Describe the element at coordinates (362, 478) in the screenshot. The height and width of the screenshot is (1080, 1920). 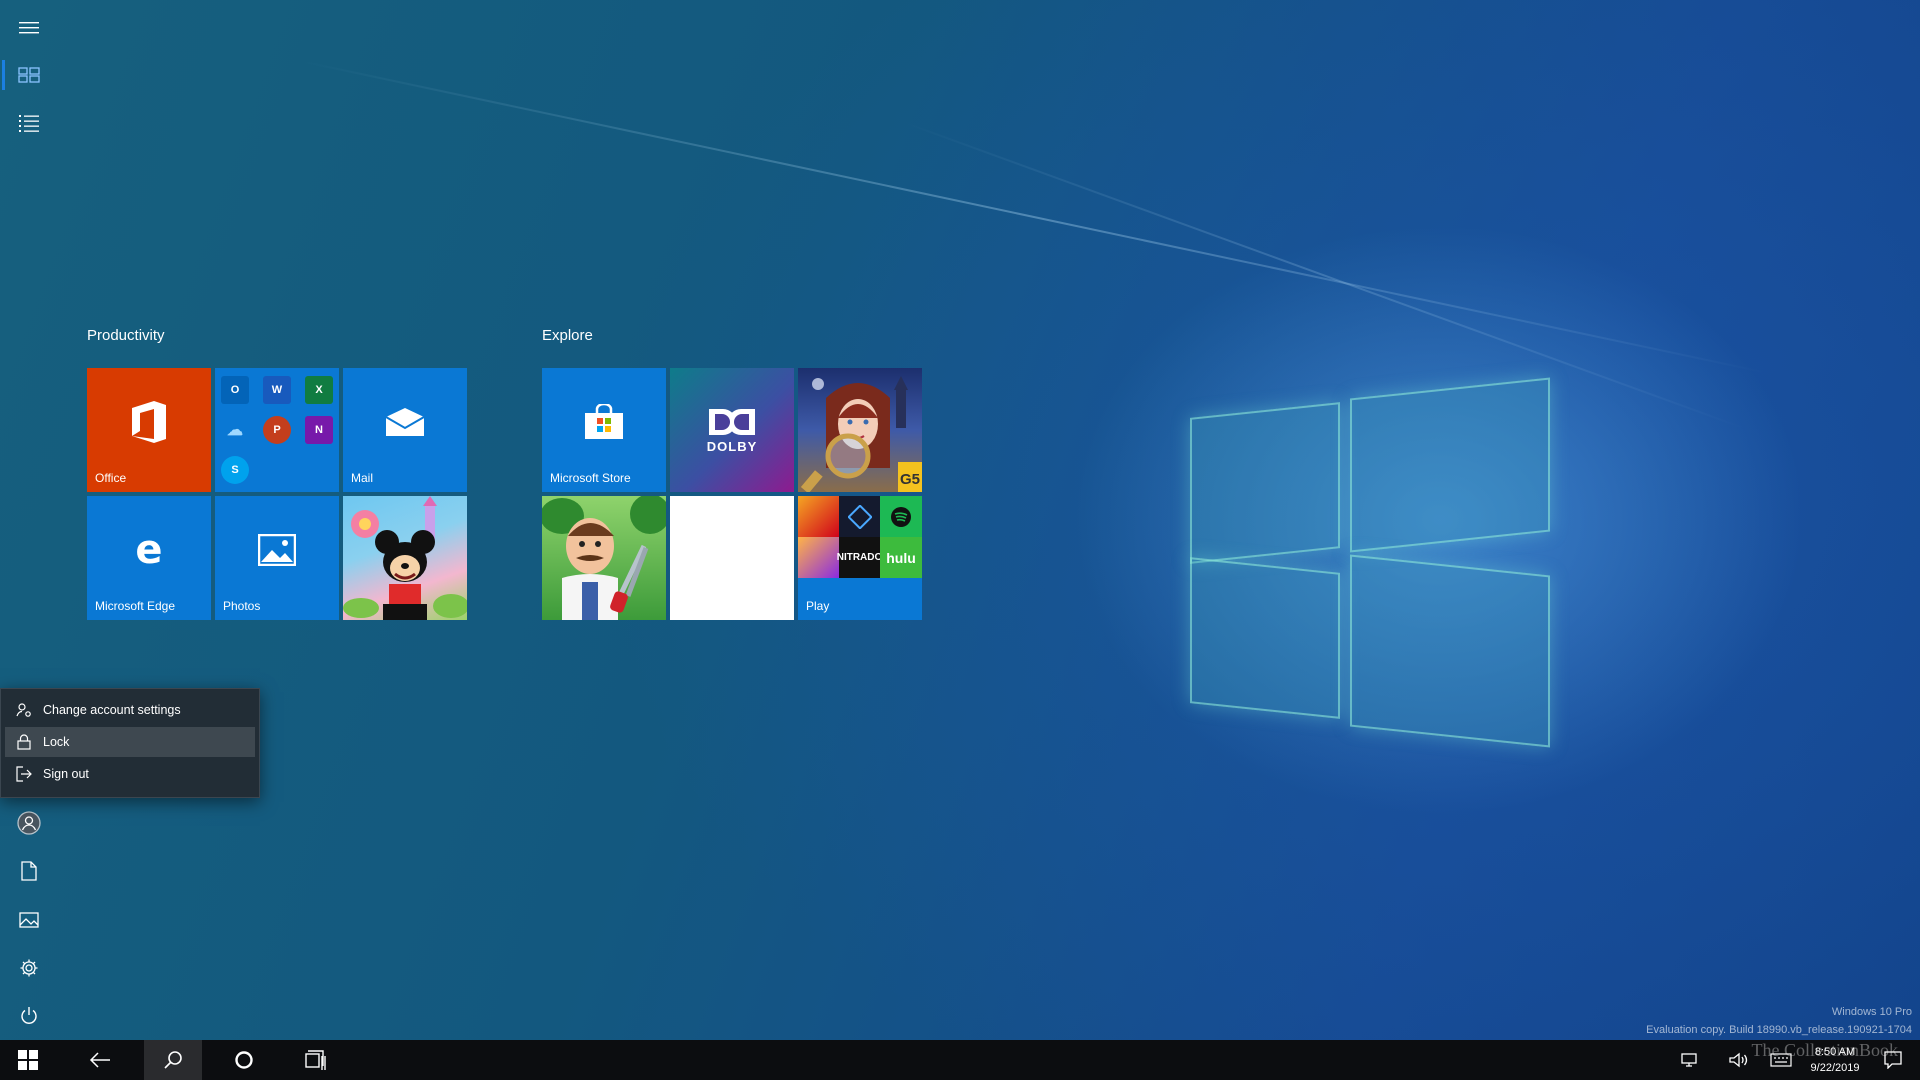
I see `tile-label: Mail` at that location.